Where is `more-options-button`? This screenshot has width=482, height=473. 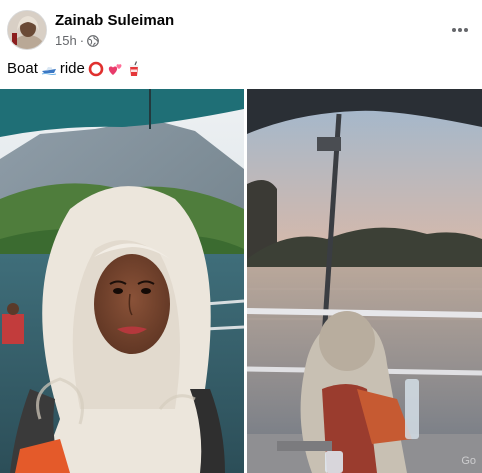
more-options-button is located at coordinates (460, 30).